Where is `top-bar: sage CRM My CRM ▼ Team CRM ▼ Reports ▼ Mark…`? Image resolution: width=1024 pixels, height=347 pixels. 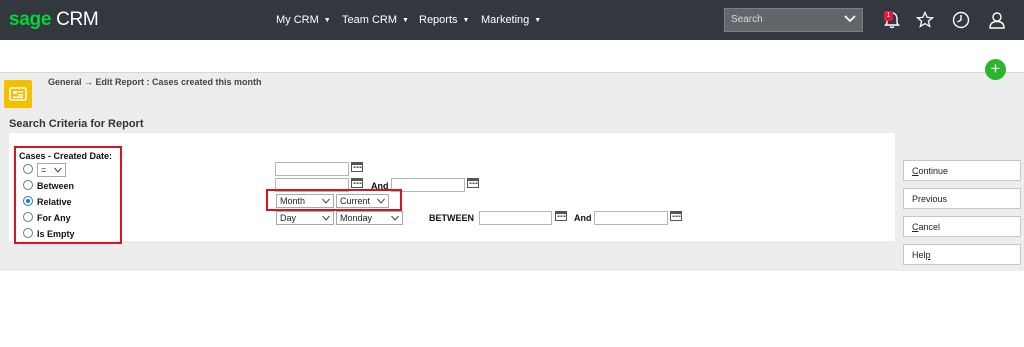
top-bar: sage CRM My CRM ▼ Team CRM ▼ Reports ▼ Mark… is located at coordinates (512, 20).